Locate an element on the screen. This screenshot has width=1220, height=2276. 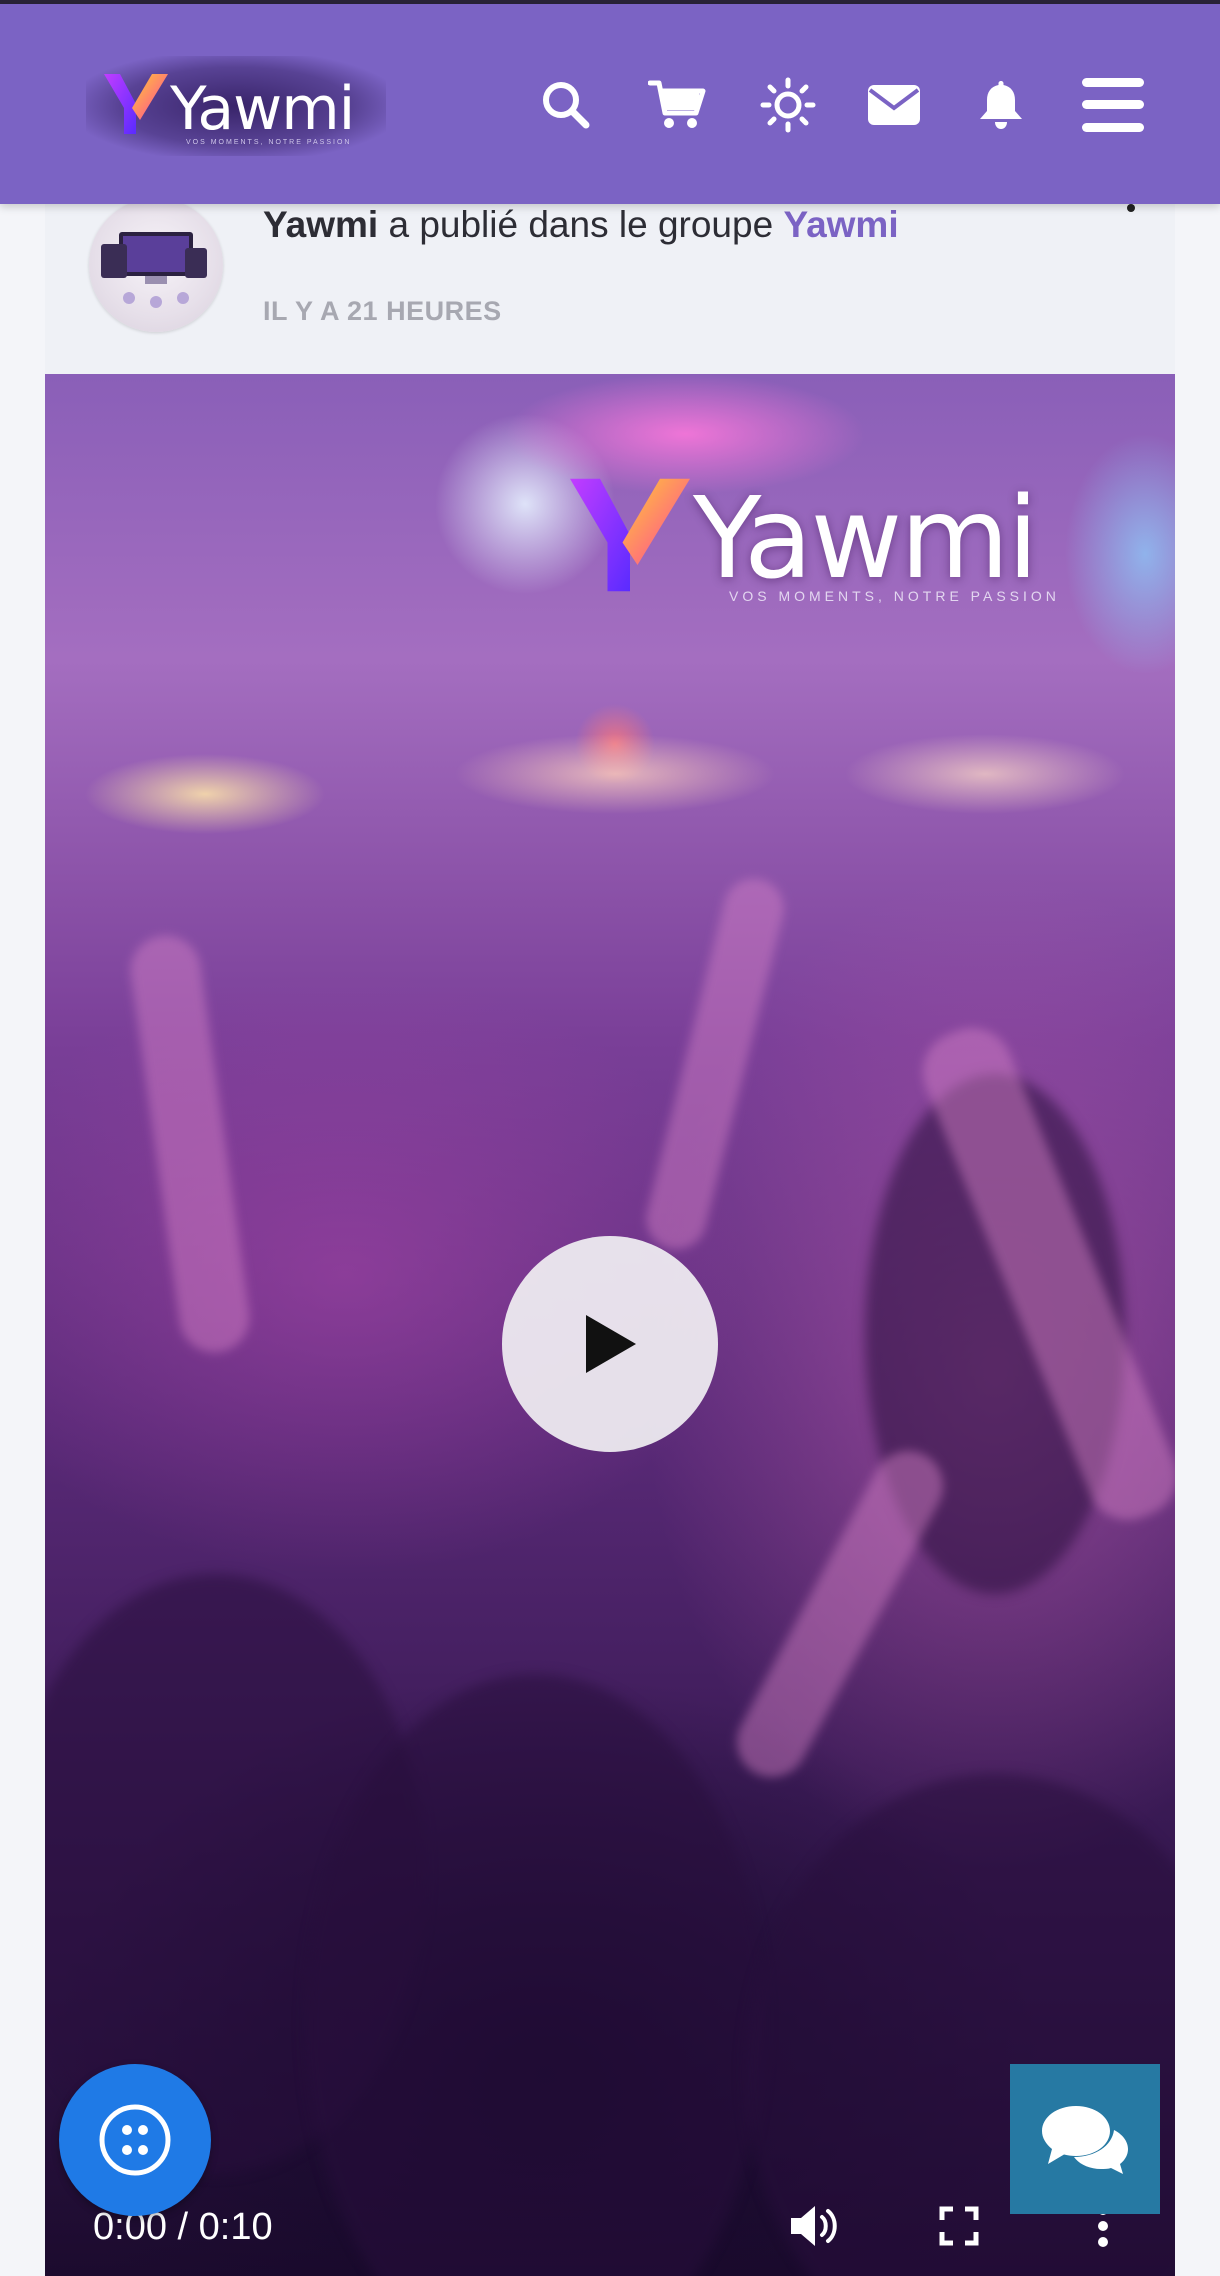
play-button is located at coordinates (610, 1344).